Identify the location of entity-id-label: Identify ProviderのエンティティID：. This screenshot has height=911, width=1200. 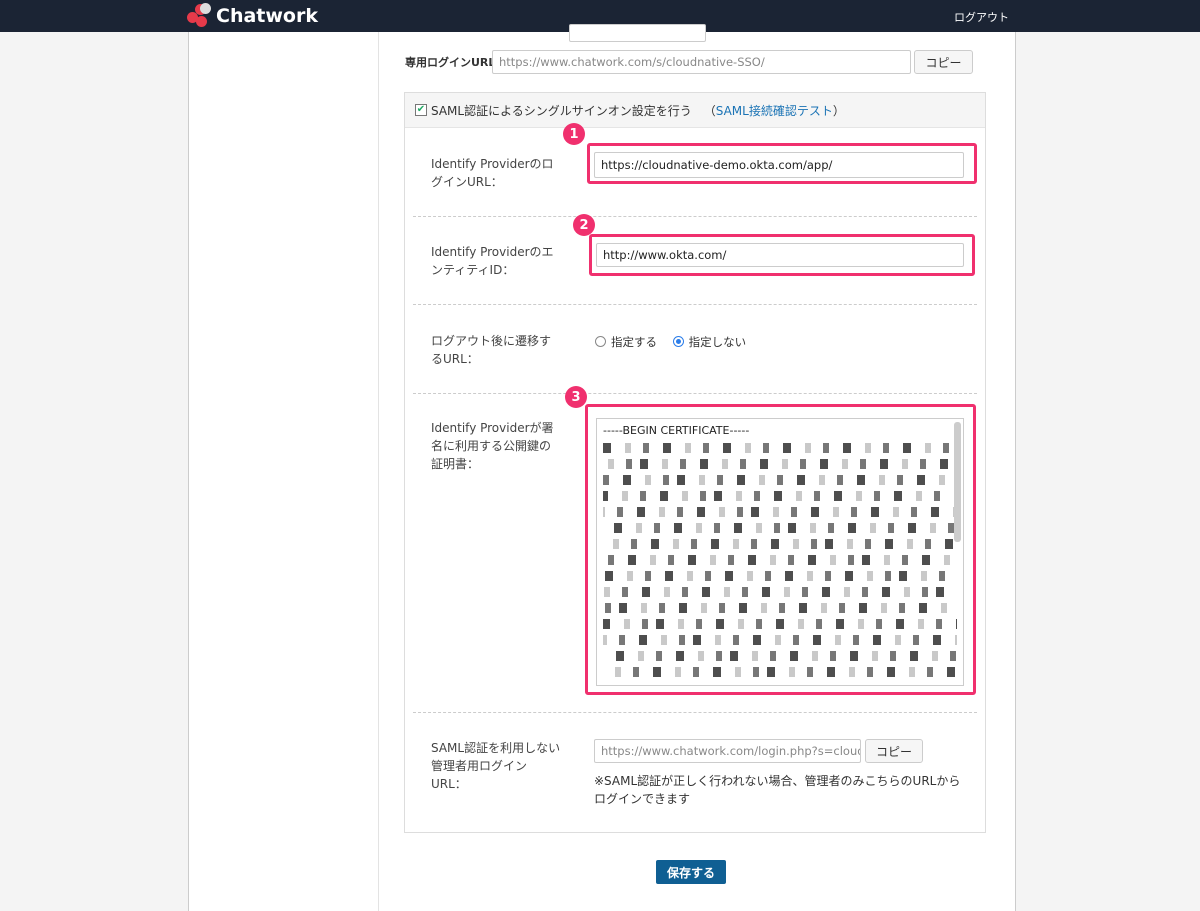
(492, 261).